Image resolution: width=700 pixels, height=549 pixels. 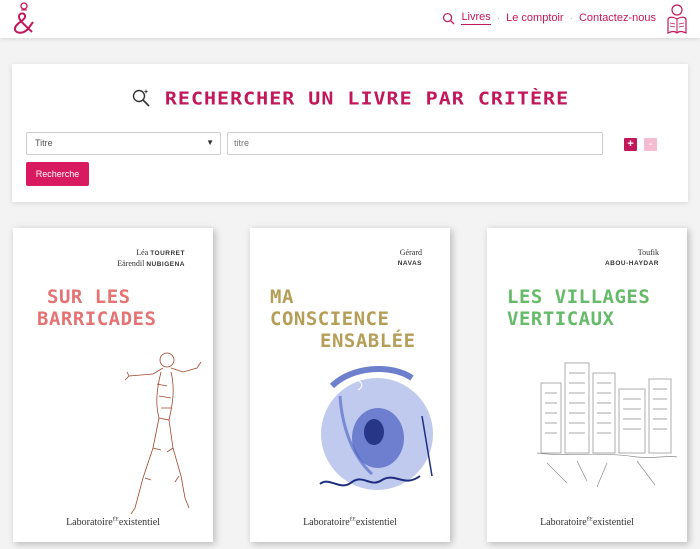 I want to click on author-last-name: TOURRET, so click(x=167, y=253).